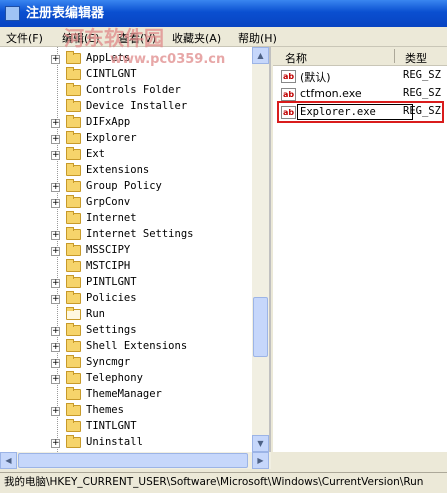 The height and width of the screenshot is (493, 447). What do you see at coordinates (360, 56) in the screenshot?
I see `list-header: 名称 类型` at bounding box center [360, 56].